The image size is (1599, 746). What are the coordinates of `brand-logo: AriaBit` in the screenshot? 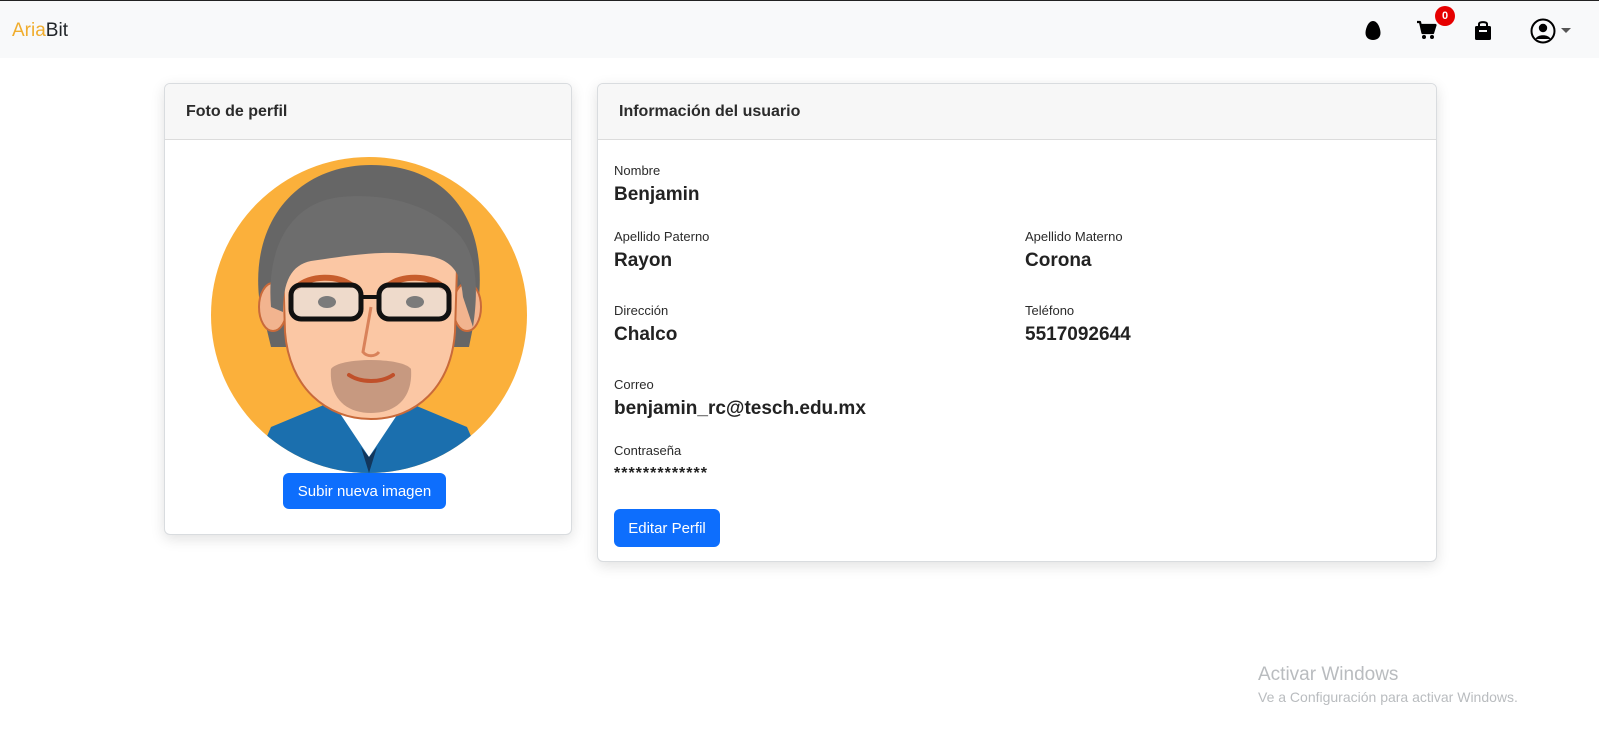 It's located at (40, 31).